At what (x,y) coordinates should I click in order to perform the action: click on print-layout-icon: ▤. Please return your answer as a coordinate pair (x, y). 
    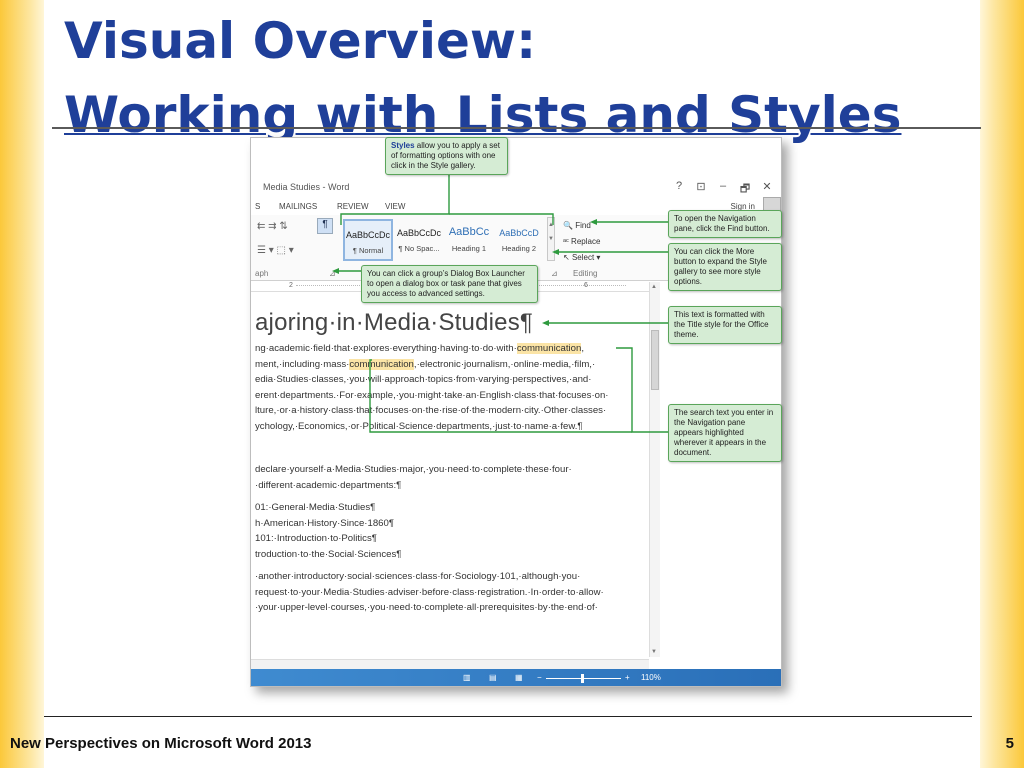
    Looking at the image, I should click on (493, 677).